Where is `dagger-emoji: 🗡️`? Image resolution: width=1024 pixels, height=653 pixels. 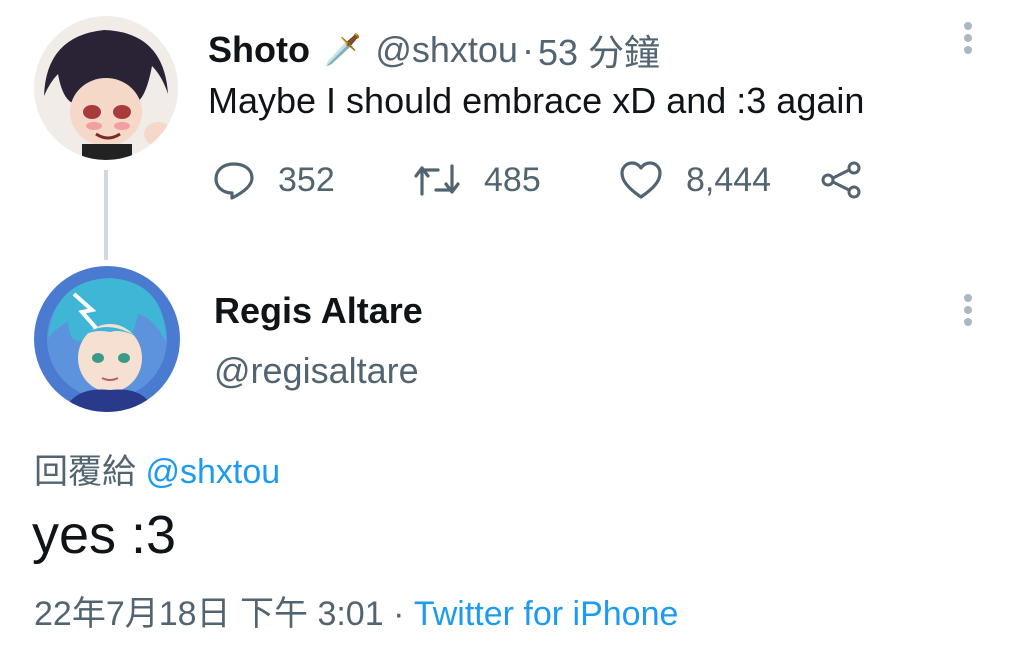 dagger-emoji: 🗡️ is located at coordinates (342, 50).